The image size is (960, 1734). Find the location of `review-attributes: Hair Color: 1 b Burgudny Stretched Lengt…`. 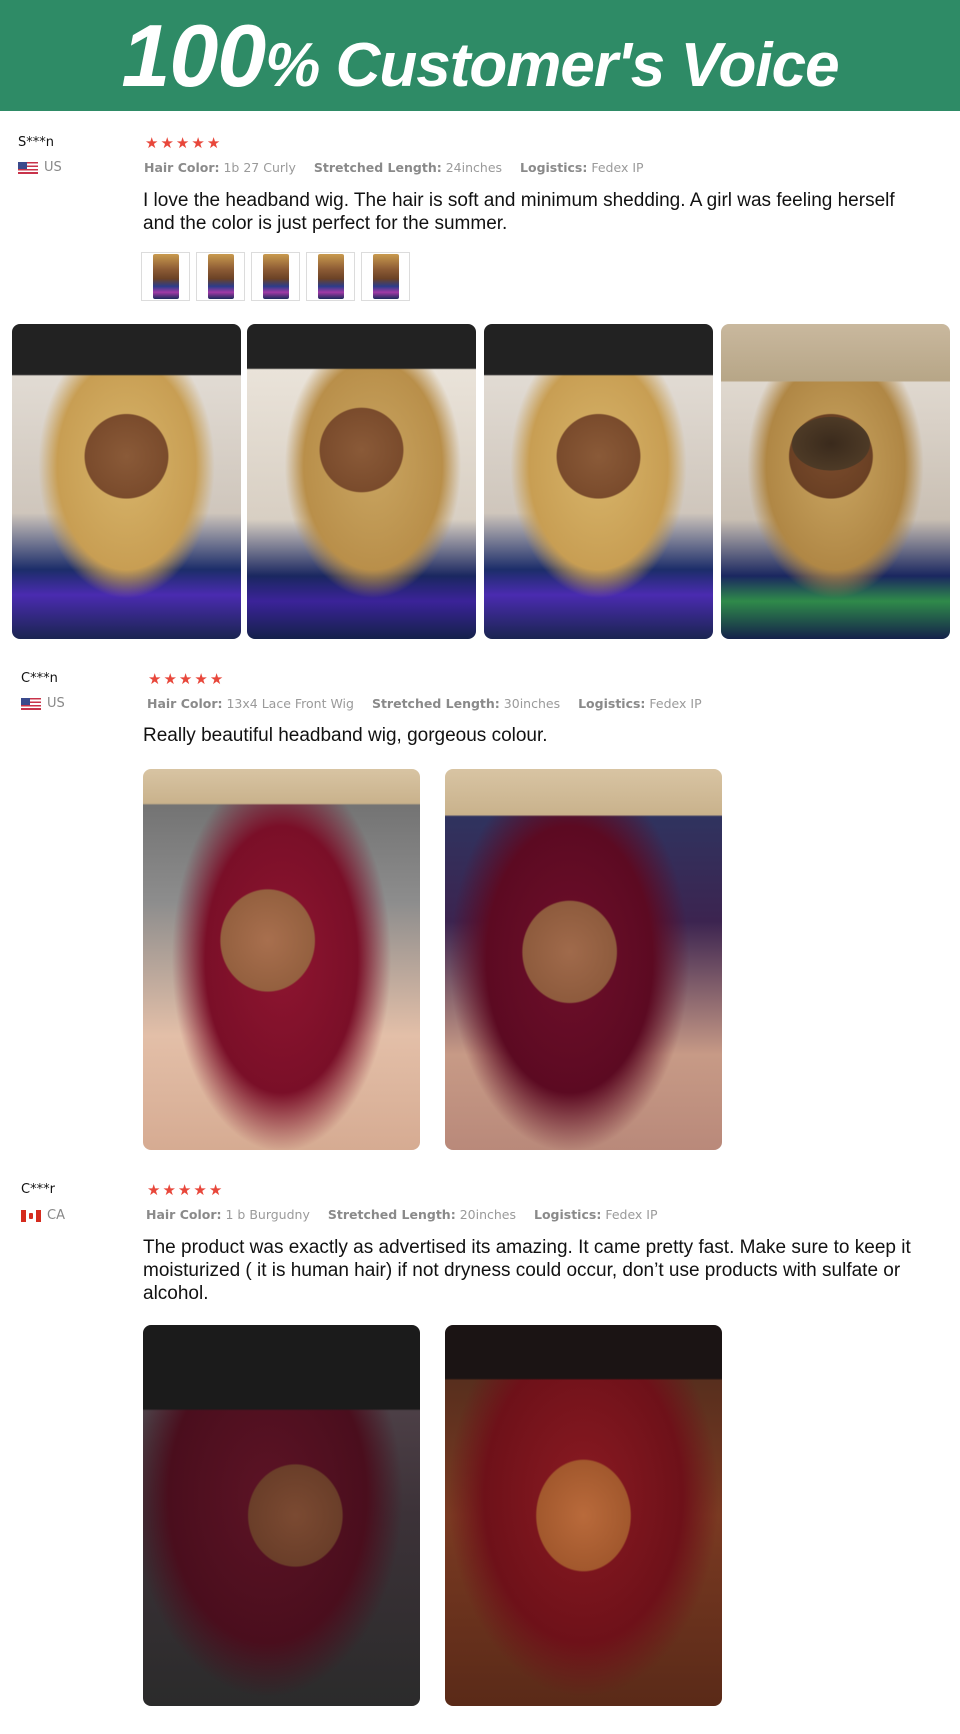

review-attributes: Hair Color: 1 b Burgudny Stretched Lengt… is located at coordinates (409, 1214).